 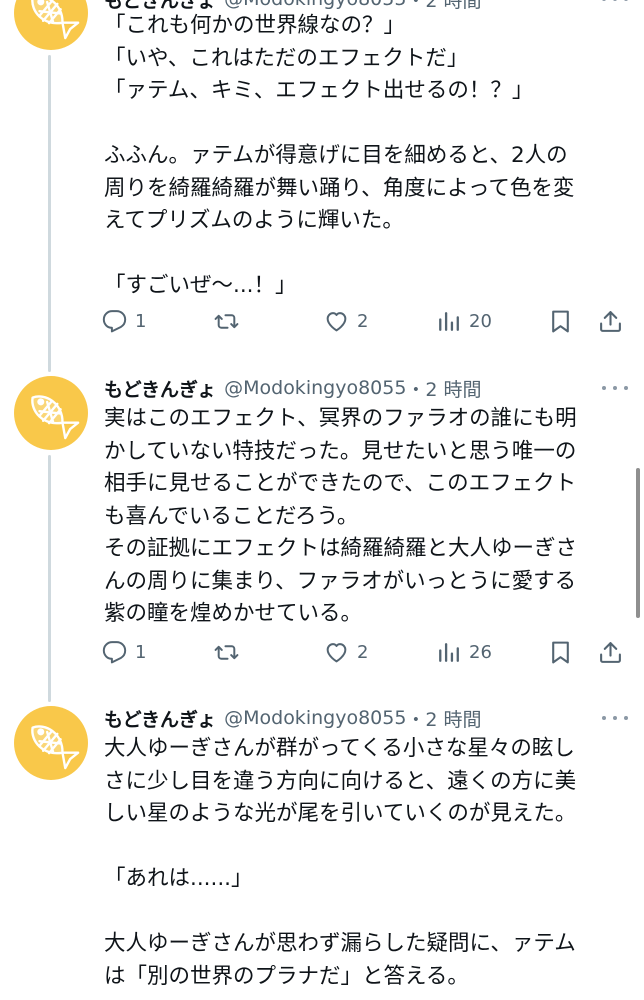 I want to click on tweet-text-line: は「別の世界のプラナだ」と答える。, so click(x=286, y=976).